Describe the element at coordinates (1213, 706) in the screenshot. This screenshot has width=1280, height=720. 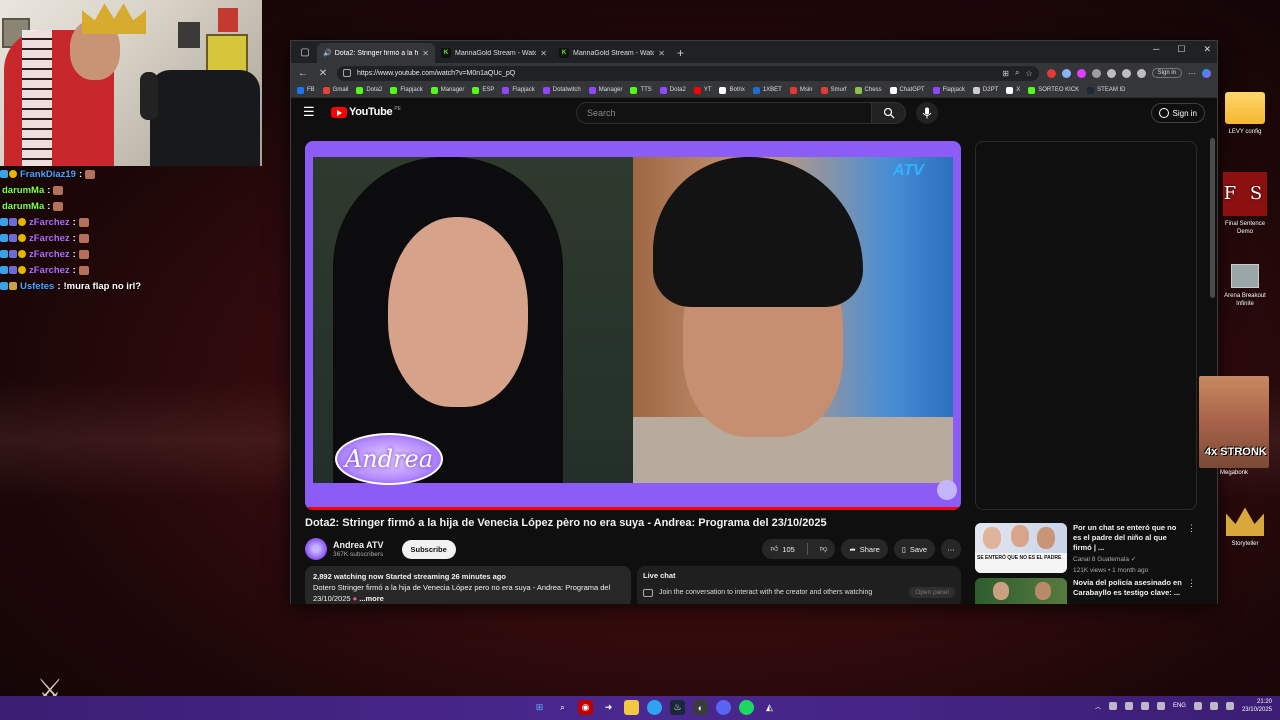
I see `volume-icon` at that location.